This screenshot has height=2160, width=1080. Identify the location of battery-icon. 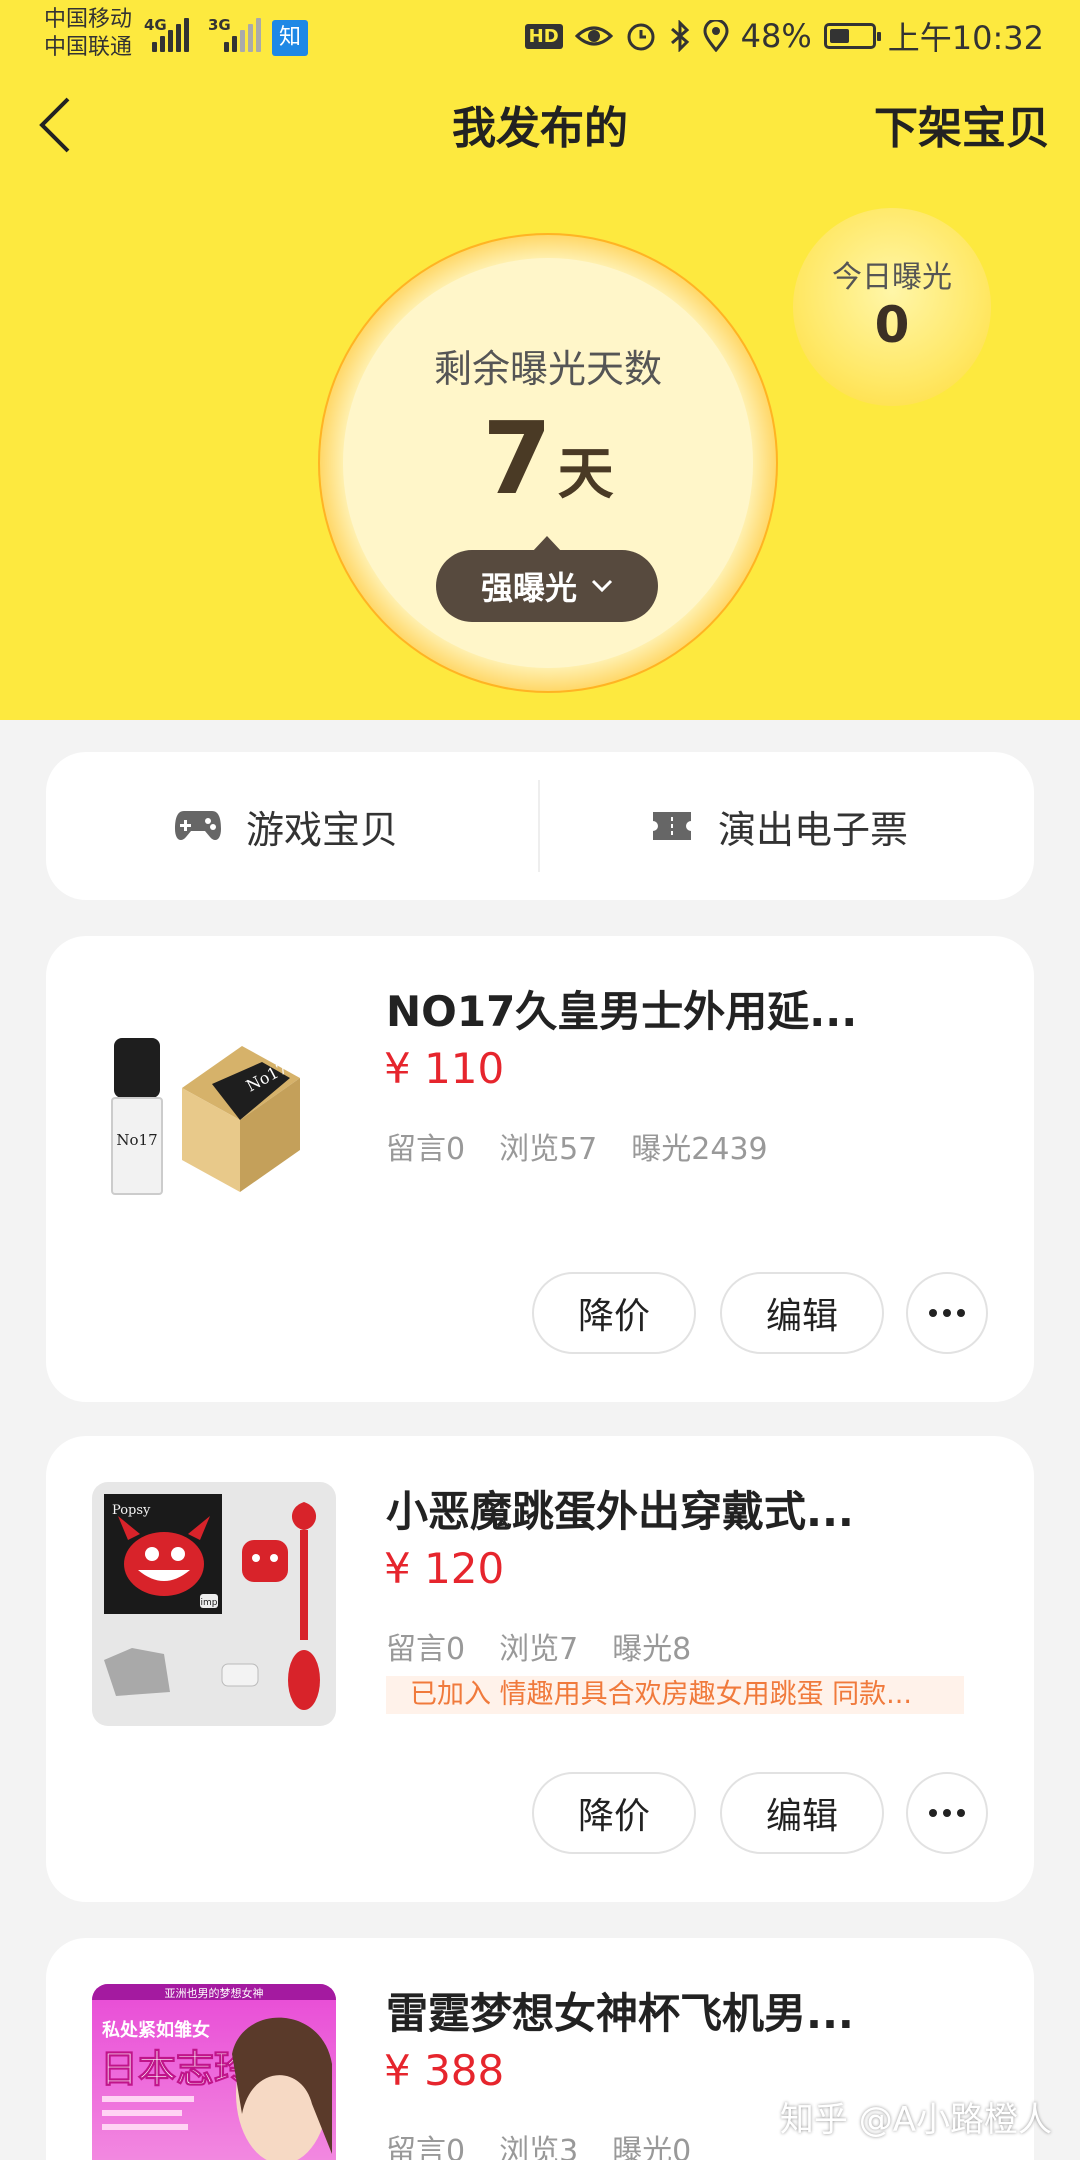
(852, 36).